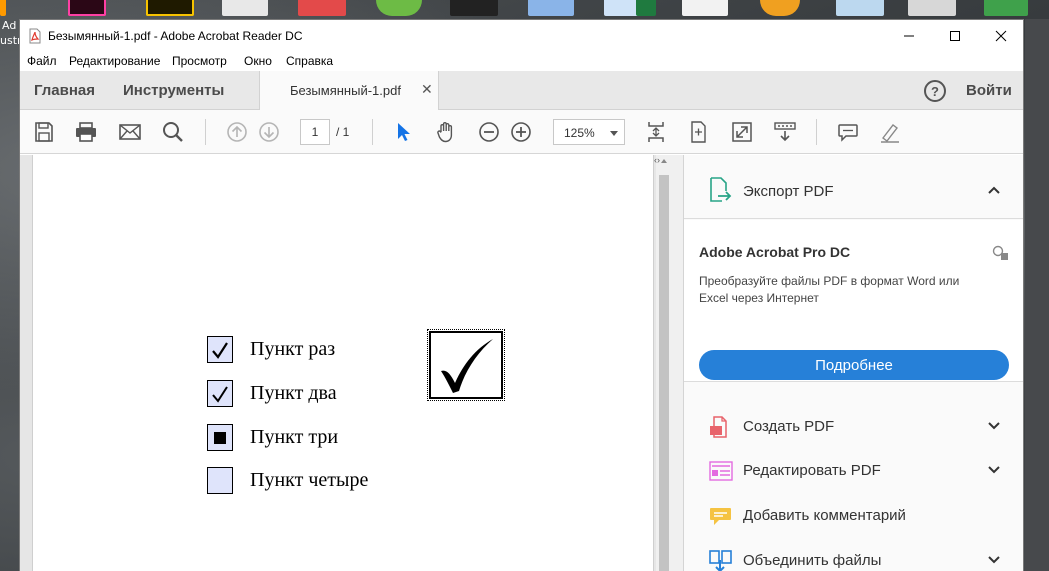  I want to click on menu-view: Просмотр, so click(199, 61).